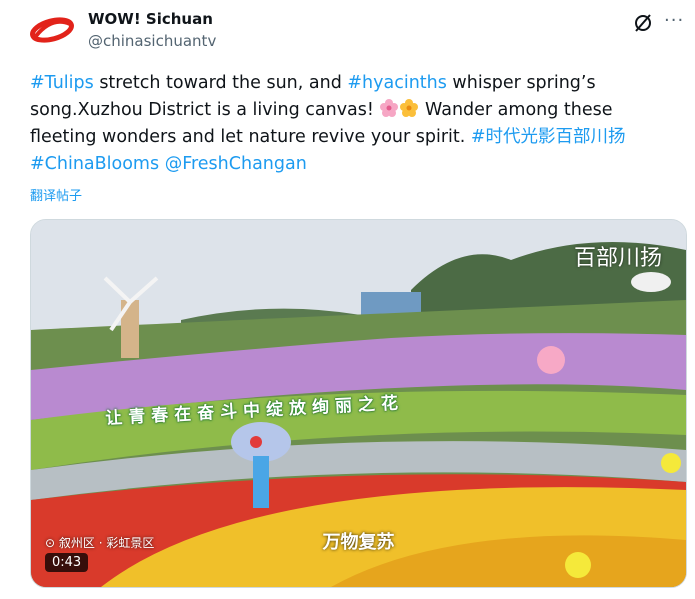  Describe the element at coordinates (396, 83) in the screenshot. I see `hashtag-hyacinths: #hyacinths` at that location.